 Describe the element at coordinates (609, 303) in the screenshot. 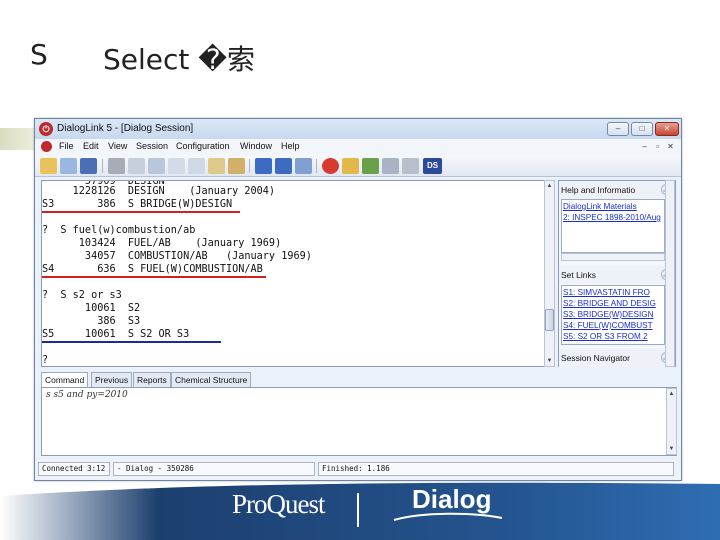

I see `set-link-s2: S2: BRIDGE AND DESIG` at that location.